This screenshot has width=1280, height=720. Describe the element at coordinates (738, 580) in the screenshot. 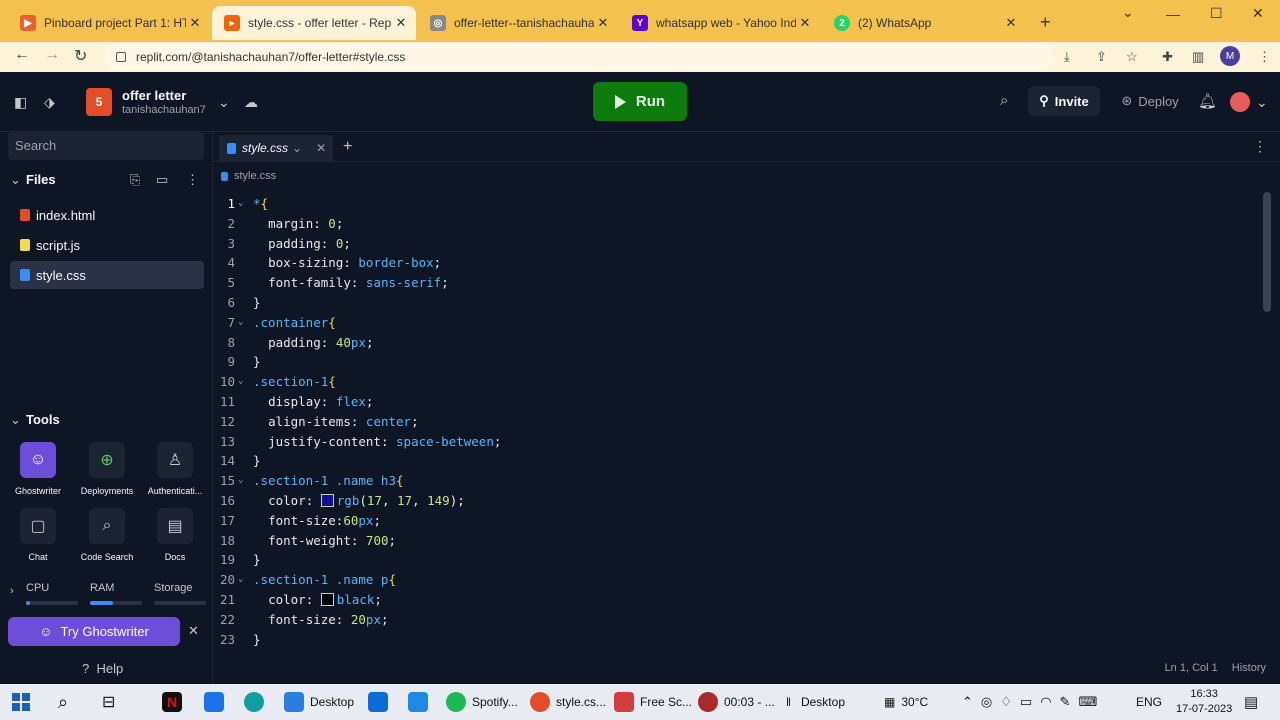

I see `code-line: 20 ⌄ .section-1 .name p{` at that location.